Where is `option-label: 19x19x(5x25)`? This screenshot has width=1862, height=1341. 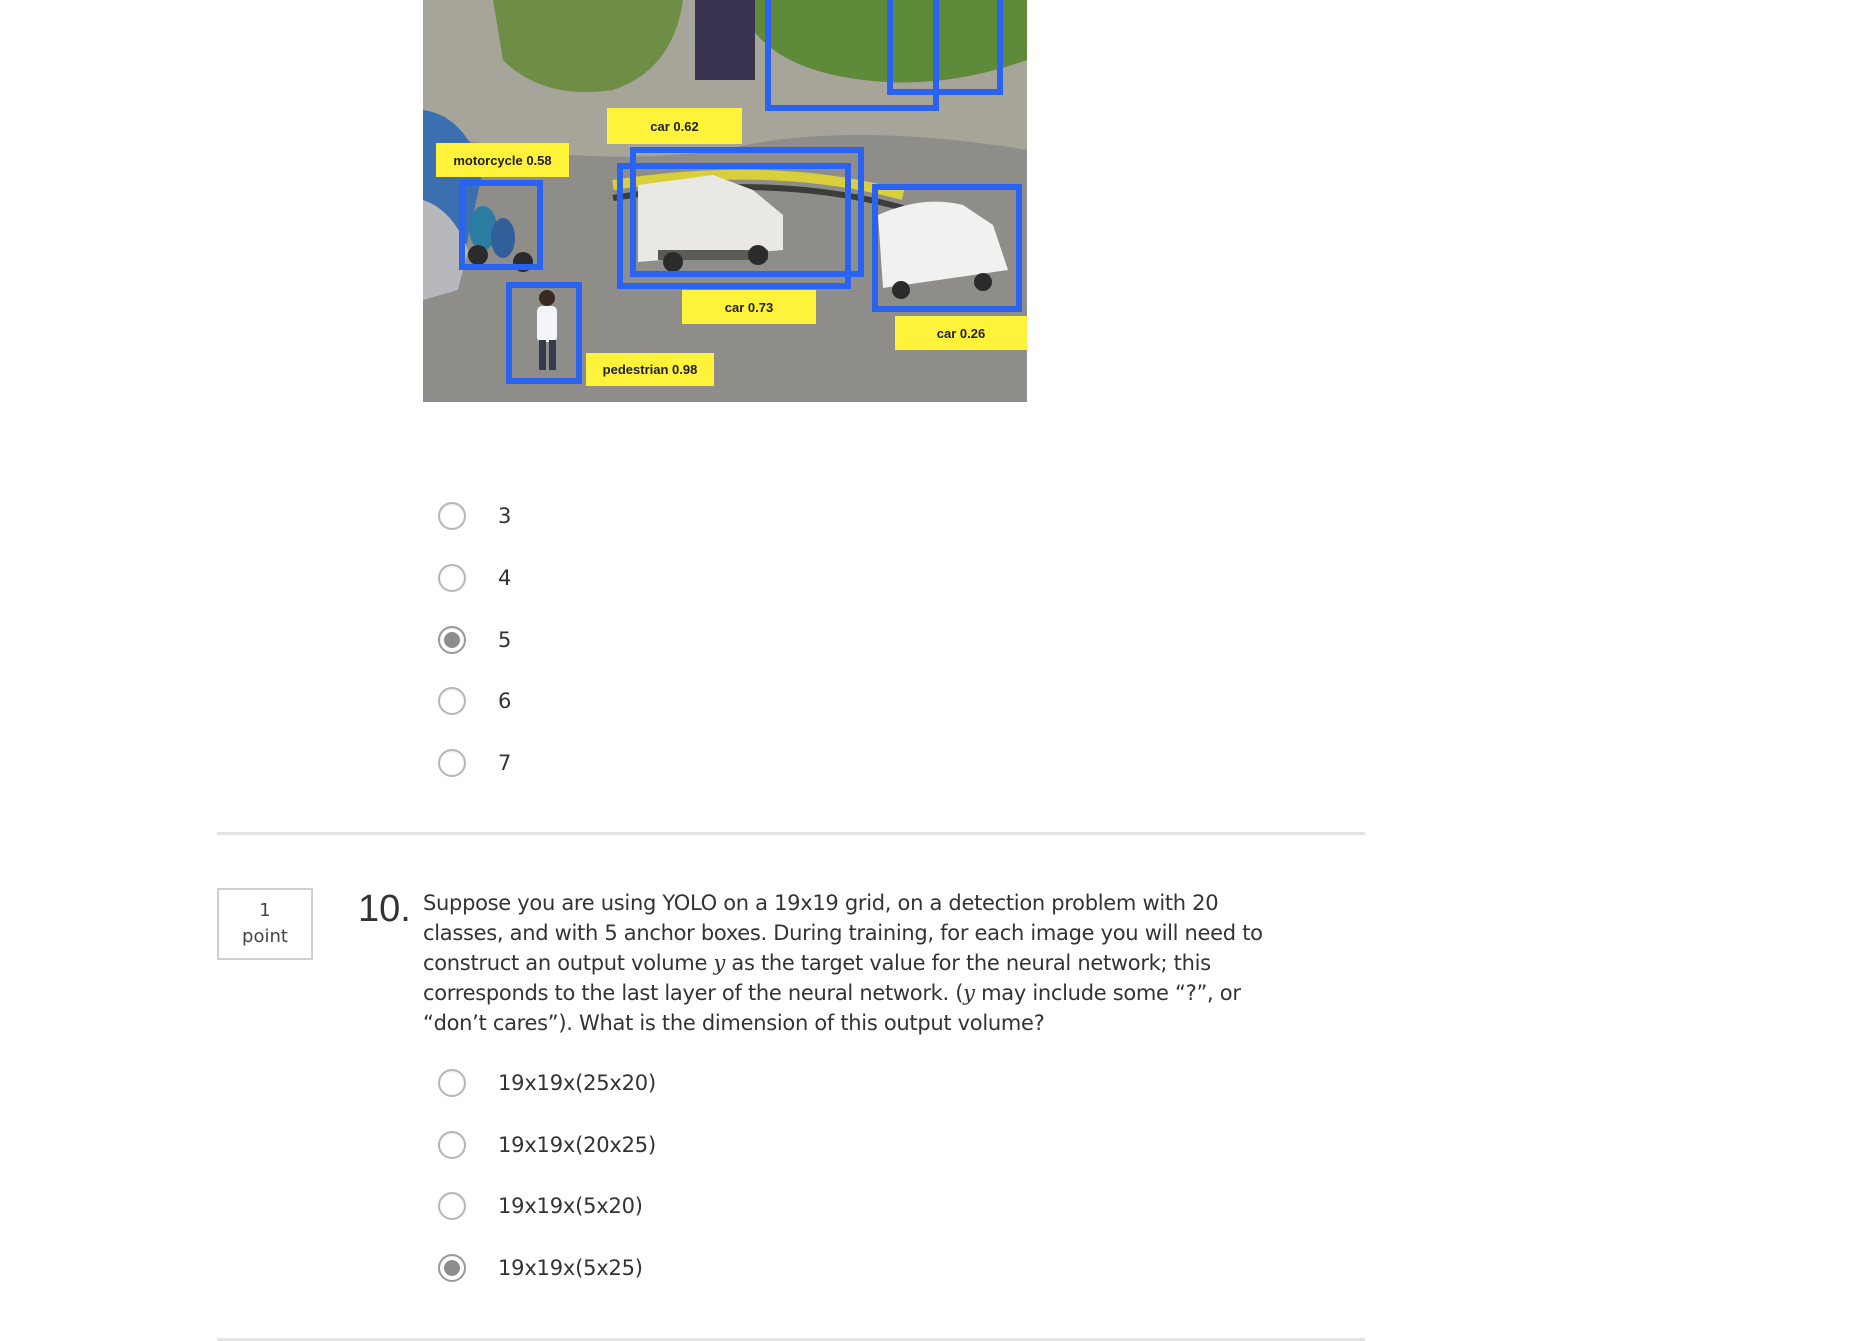
option-label: 19x19x(5x25) is located at coordinates (570, 1268).